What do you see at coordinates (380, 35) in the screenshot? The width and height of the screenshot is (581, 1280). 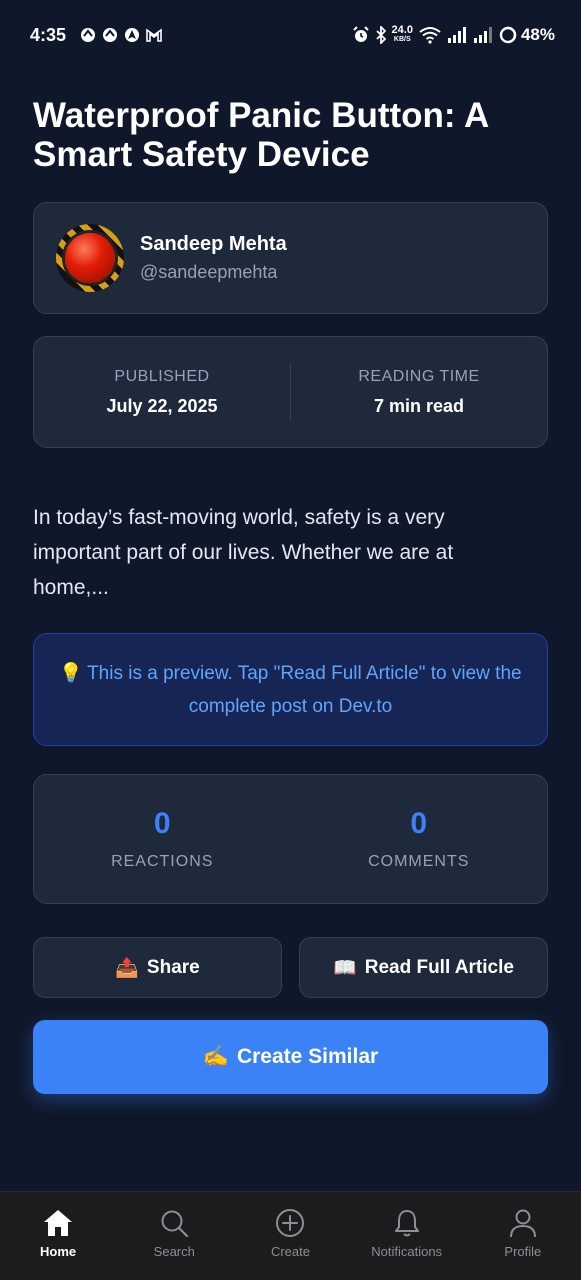 I see `bluetooth-icon` at bounding box center [380, 35].